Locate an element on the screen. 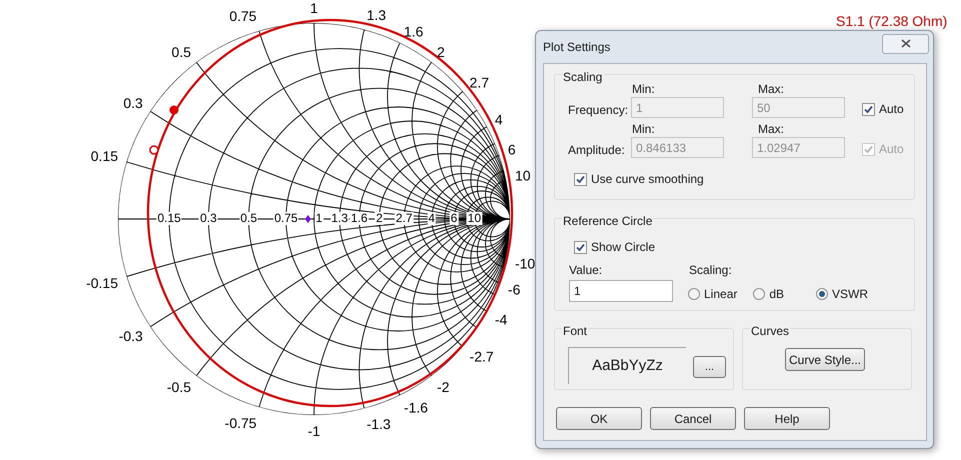 The height and width of the screenshot is (460, 961). dialog-button: Cancel is located at coordinates (693, 418).